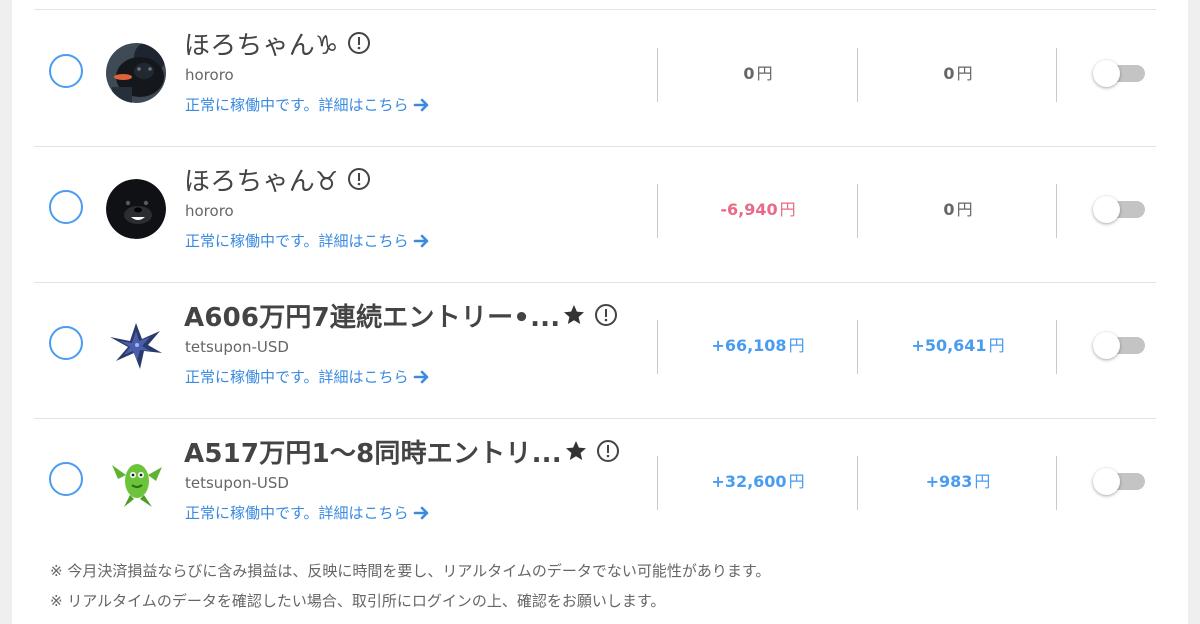 The height and width of the screenshot is (624, 1200). Describe the element at coordinates (758, 345) in the screenshot. I see `monthly-profit: +66,108 円` at that location.